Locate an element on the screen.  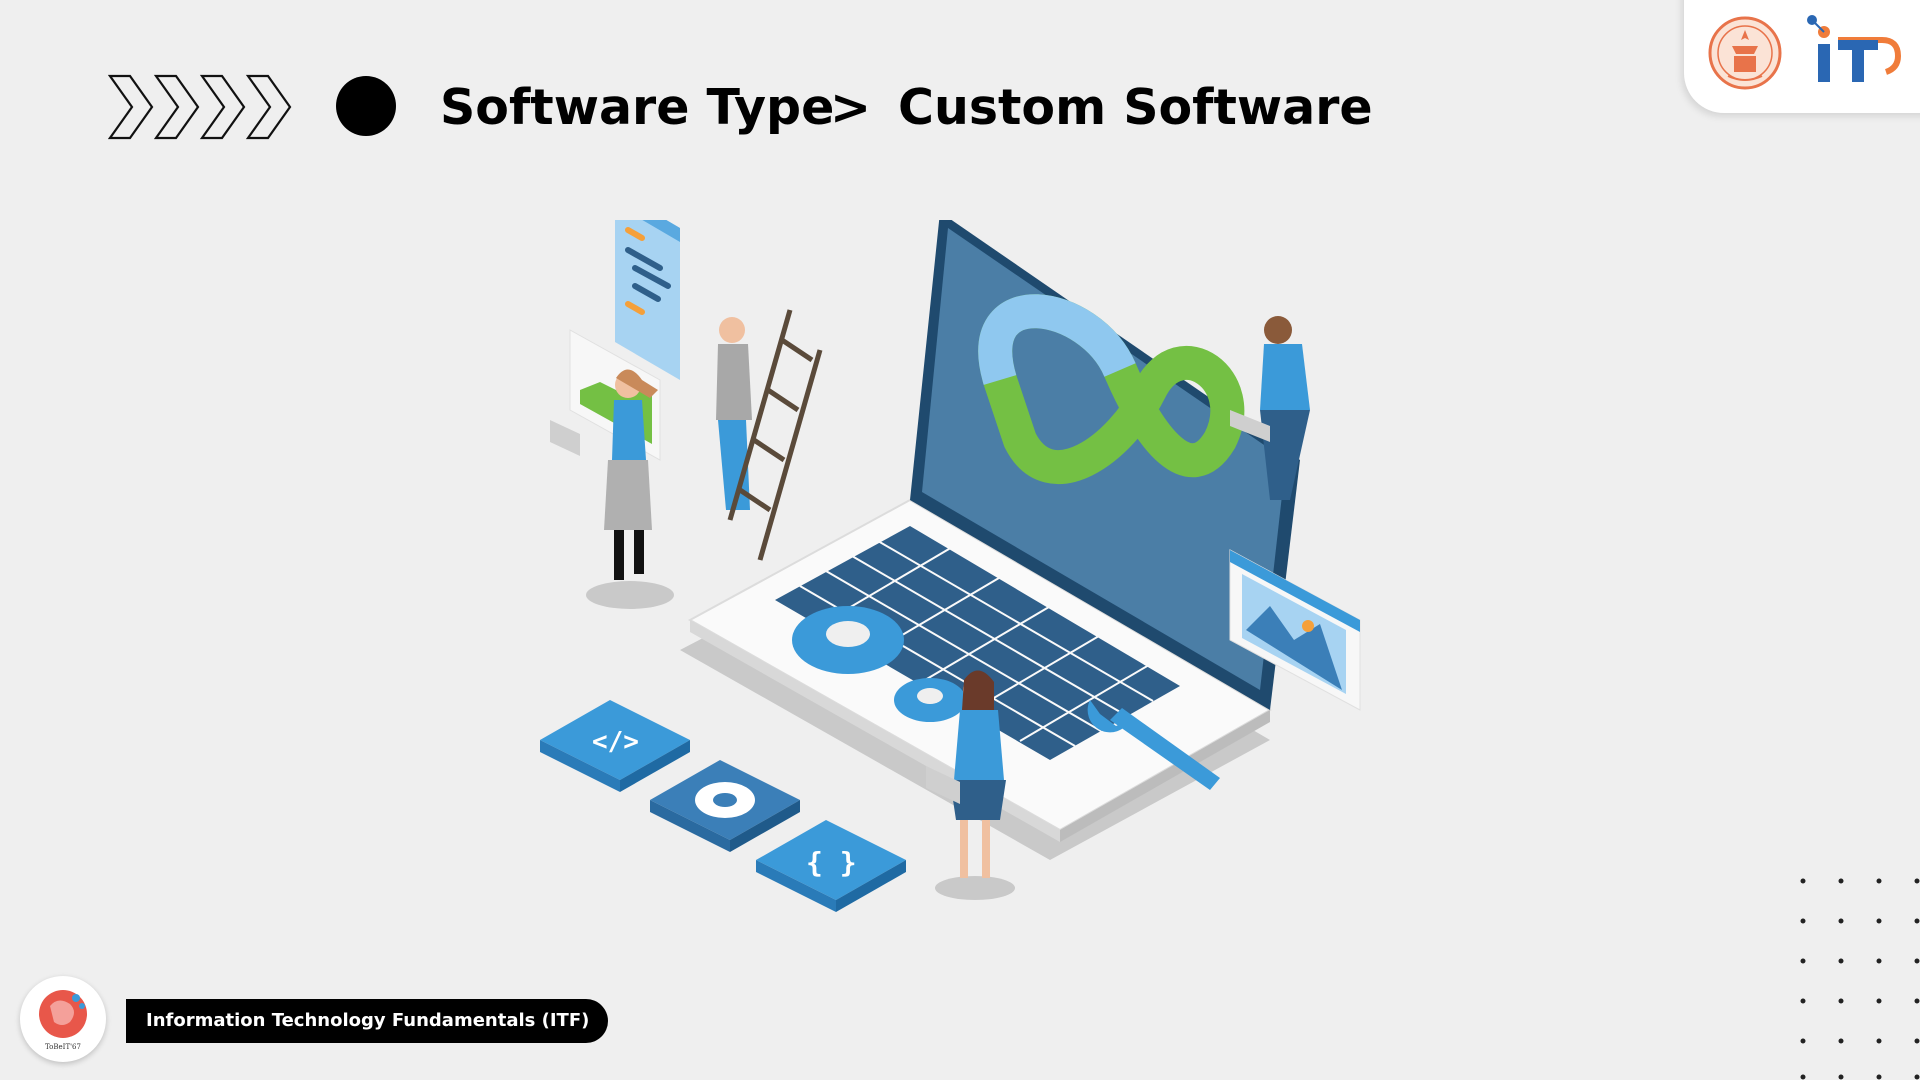
logo-card is located at coordinates (1802, 56).